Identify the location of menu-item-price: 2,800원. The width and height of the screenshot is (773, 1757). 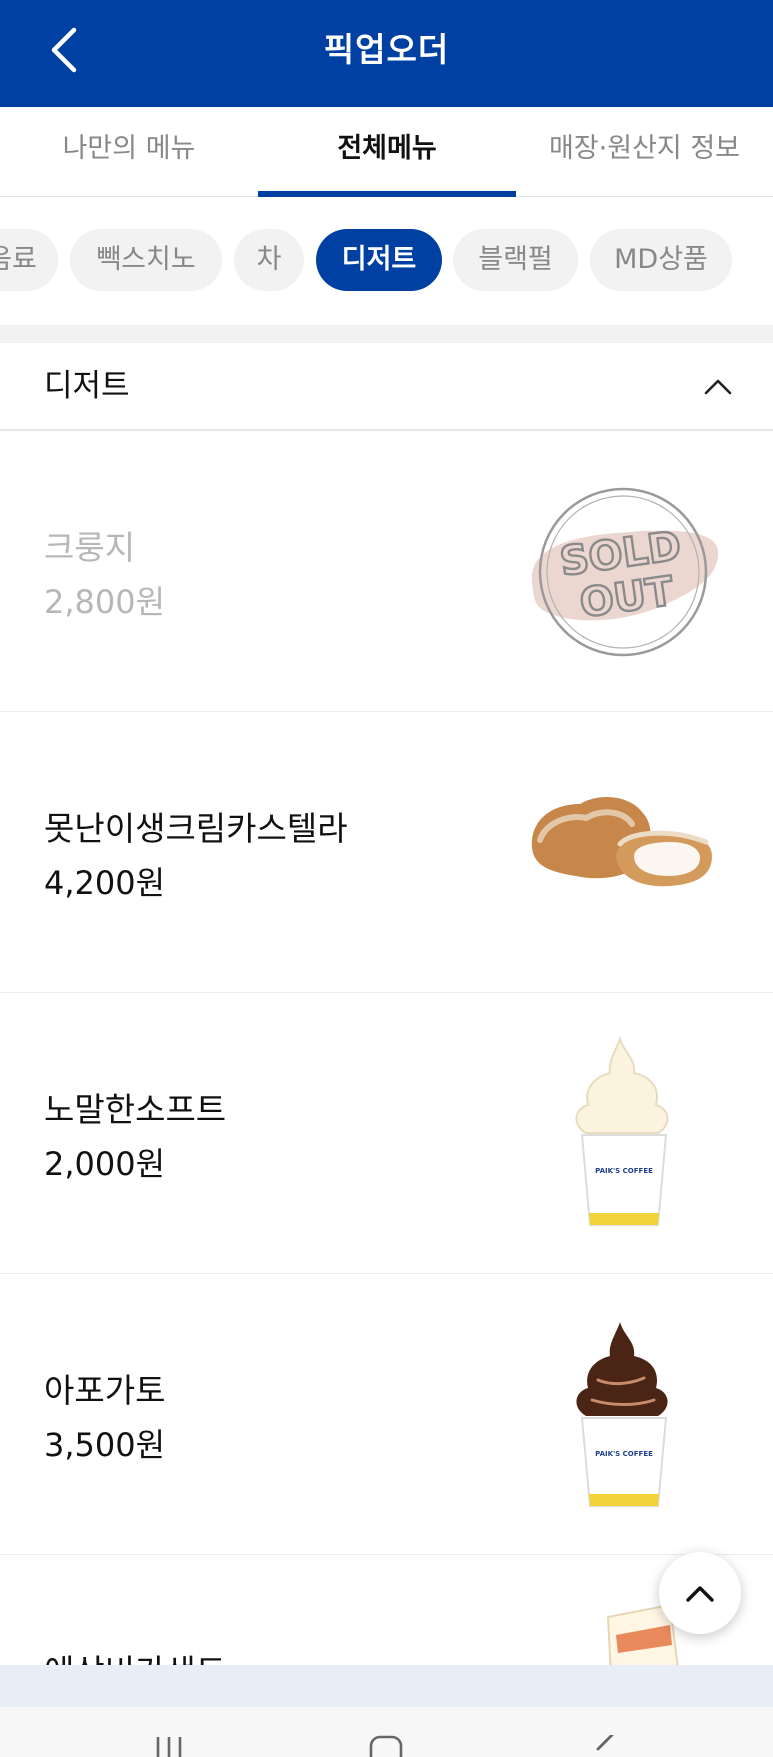
(105, 602).